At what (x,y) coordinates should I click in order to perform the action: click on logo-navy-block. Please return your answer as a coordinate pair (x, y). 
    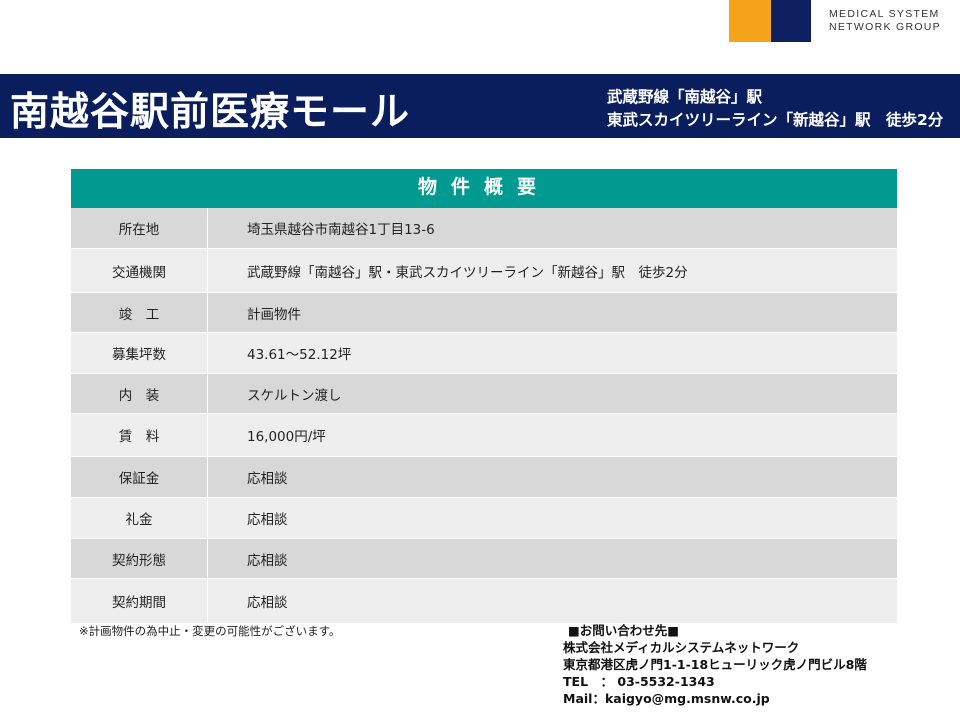
    Looking at the image, I should click on (791, 21).